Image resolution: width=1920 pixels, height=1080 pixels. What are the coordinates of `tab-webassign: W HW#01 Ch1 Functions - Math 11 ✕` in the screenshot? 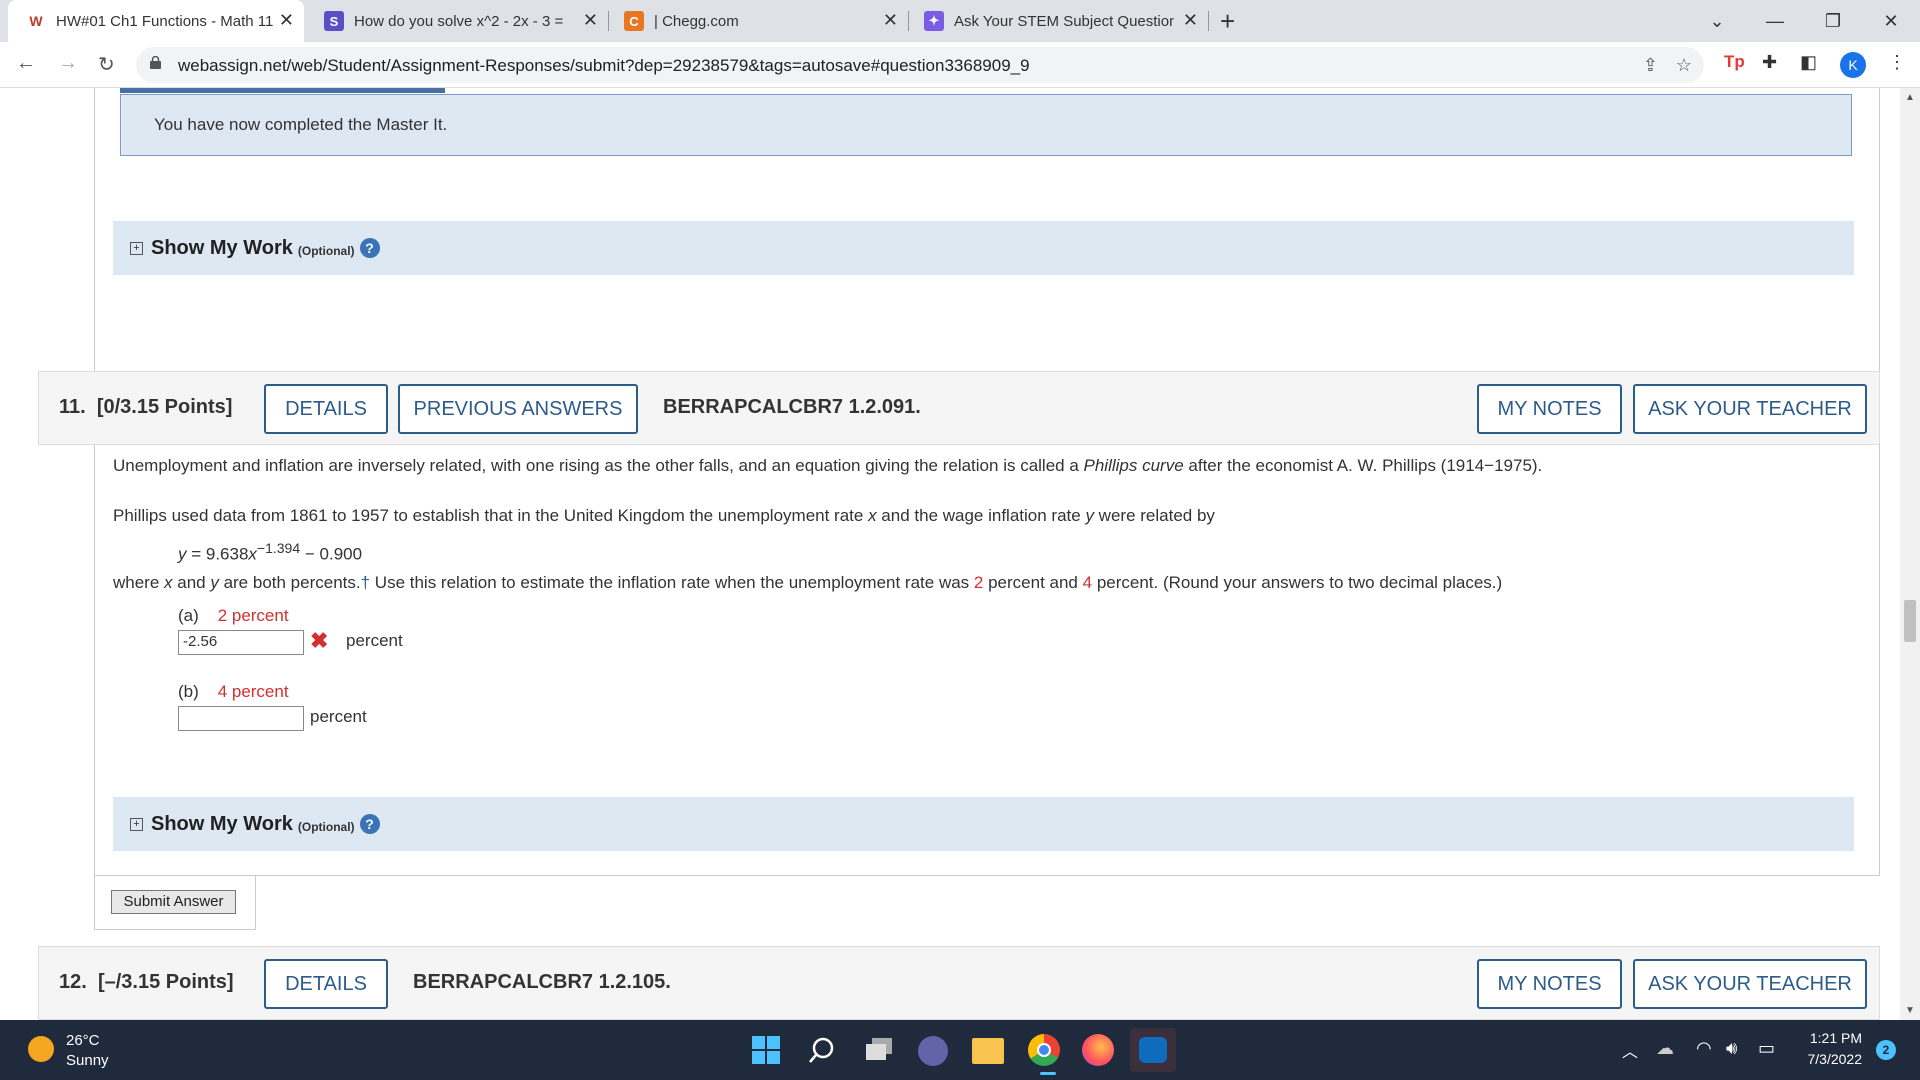 It's located at (156, 21).